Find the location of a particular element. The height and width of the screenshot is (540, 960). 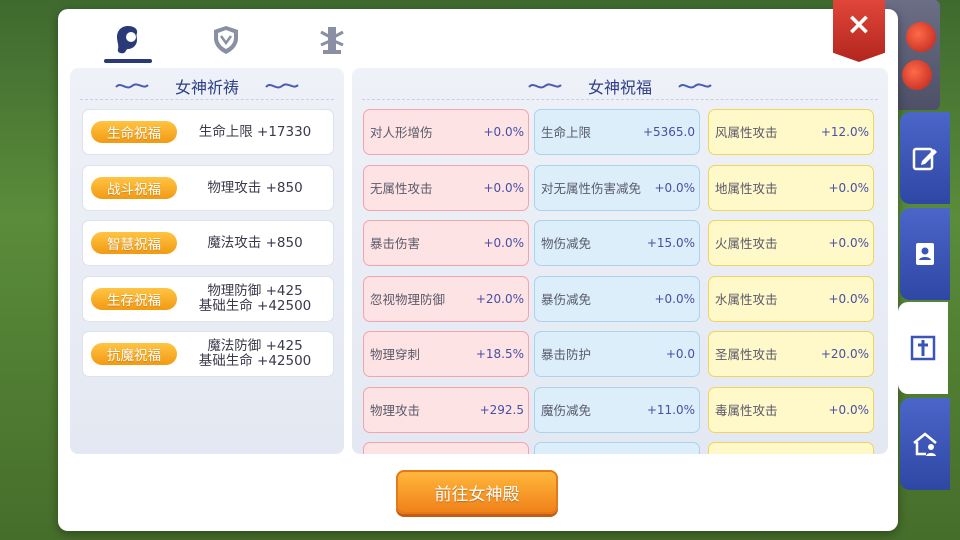

close-icon: × is located at coordinates (859, 24).